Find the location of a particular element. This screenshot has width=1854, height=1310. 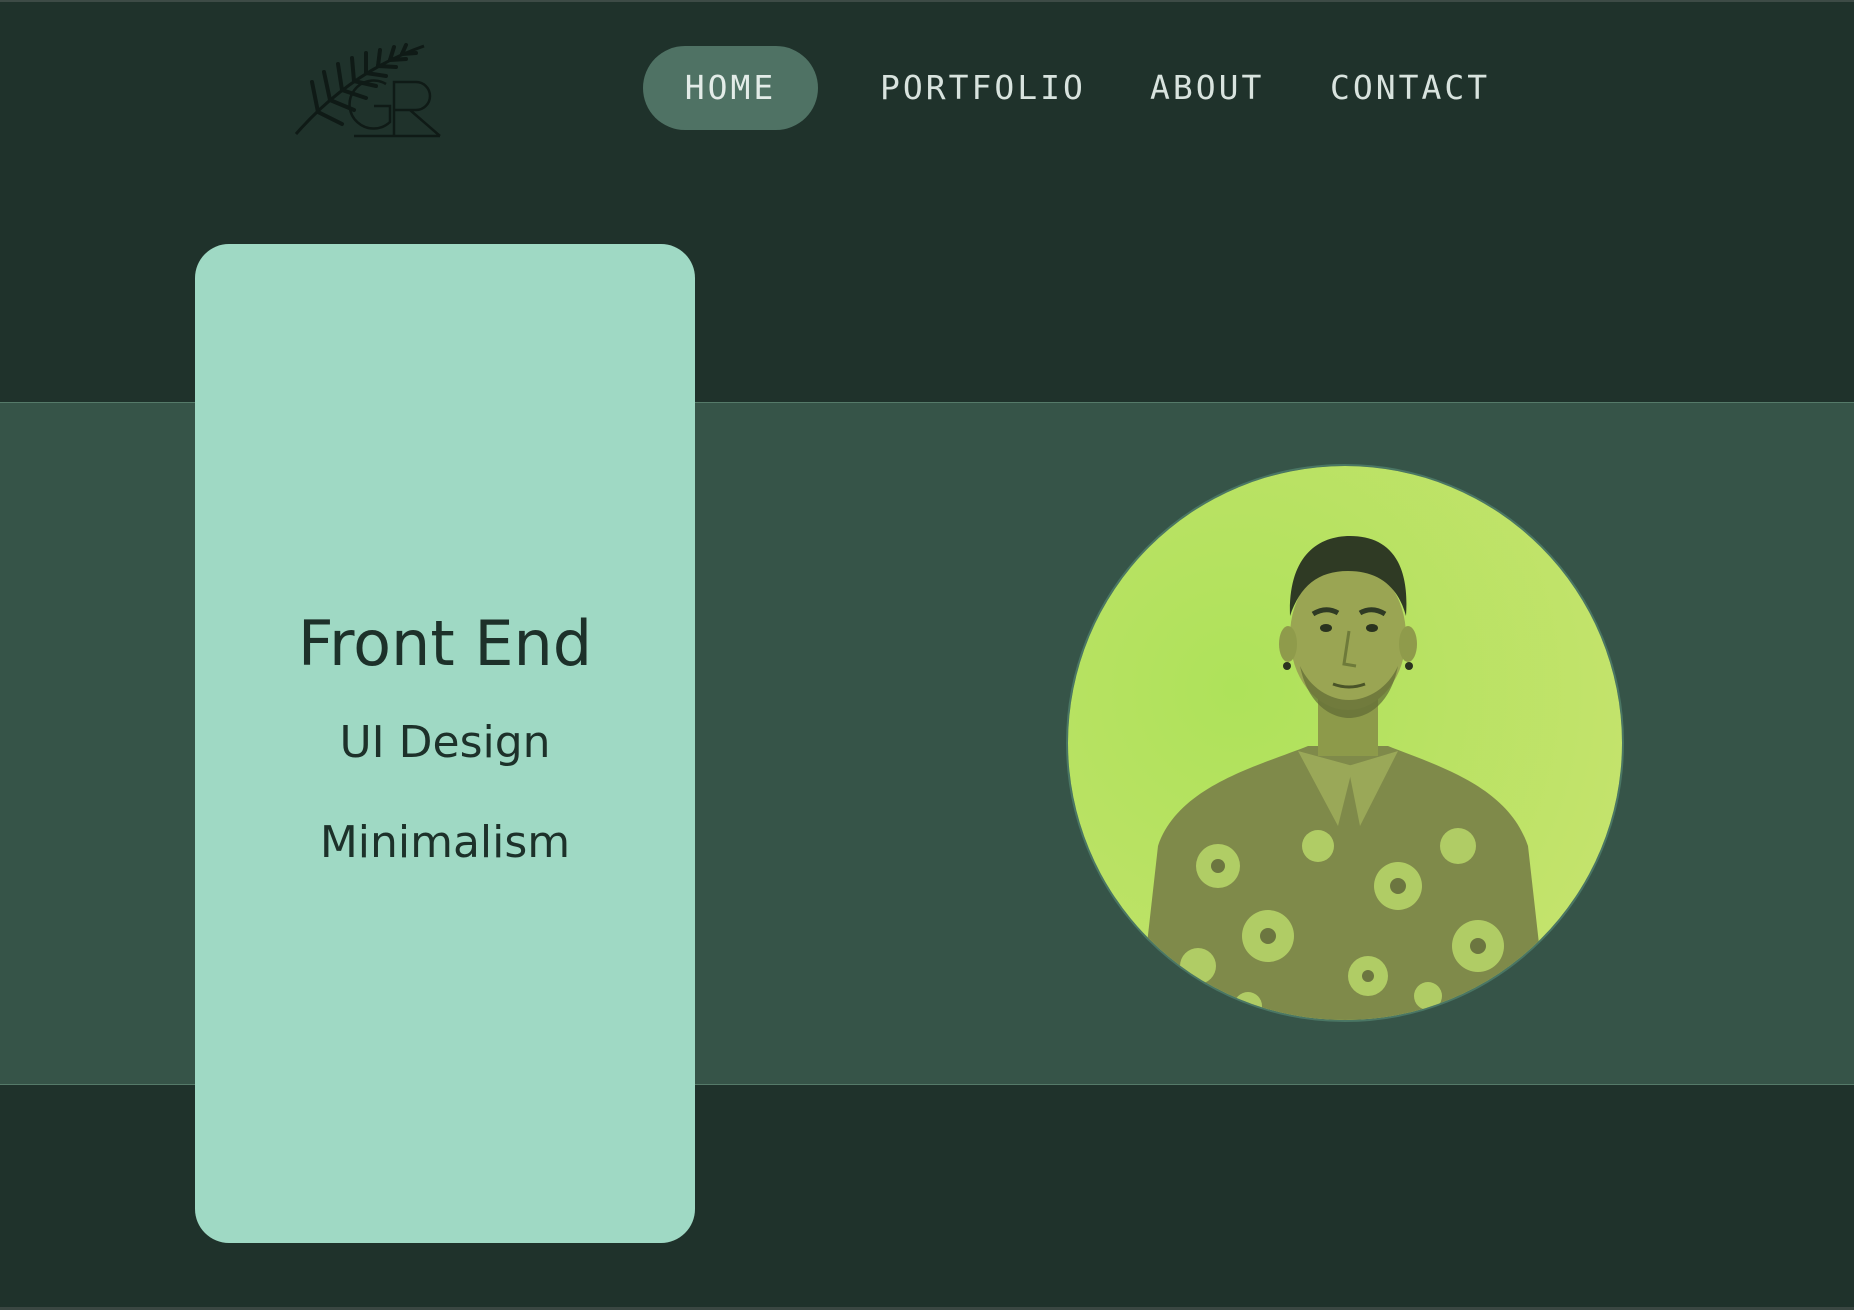

card-skill-minimalism: Minimalism is located at coordinates (445, 842).